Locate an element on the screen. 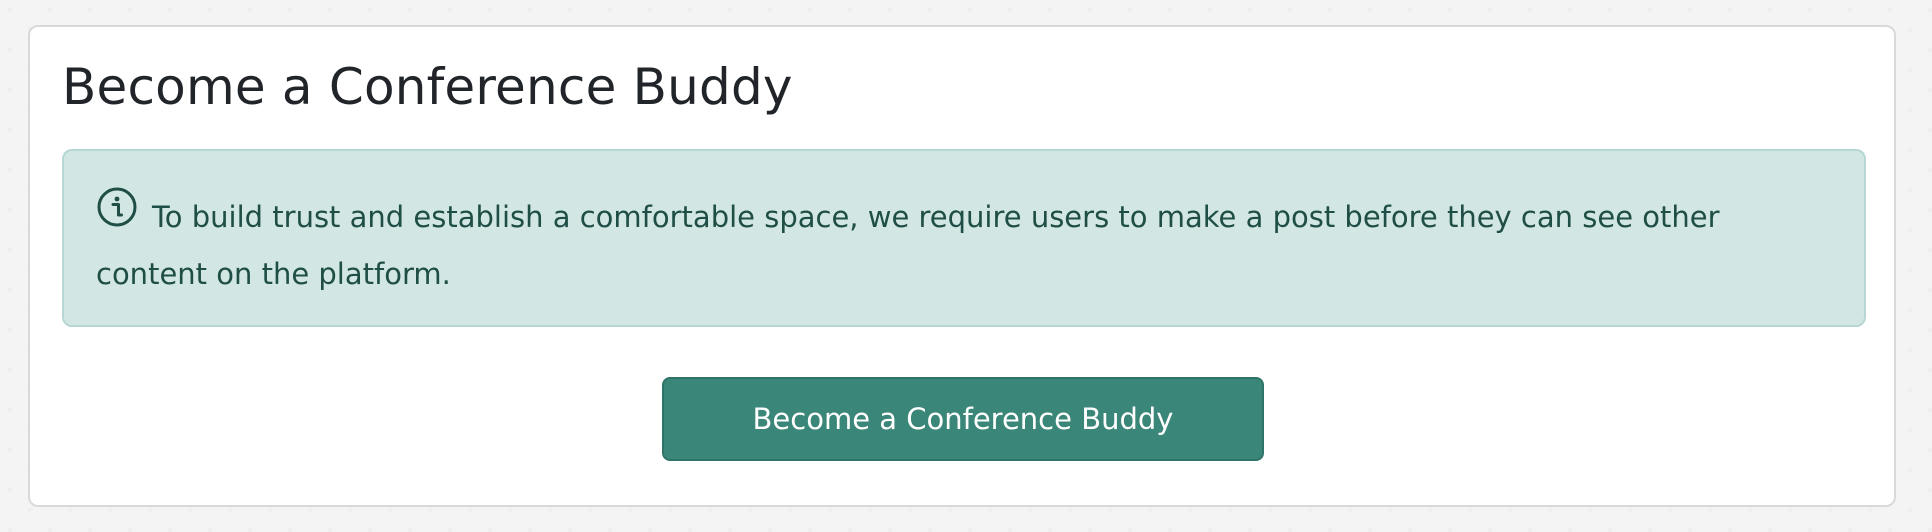  become-buddy-button: Become a Conference Buddy is located at coordinates (963, 419).